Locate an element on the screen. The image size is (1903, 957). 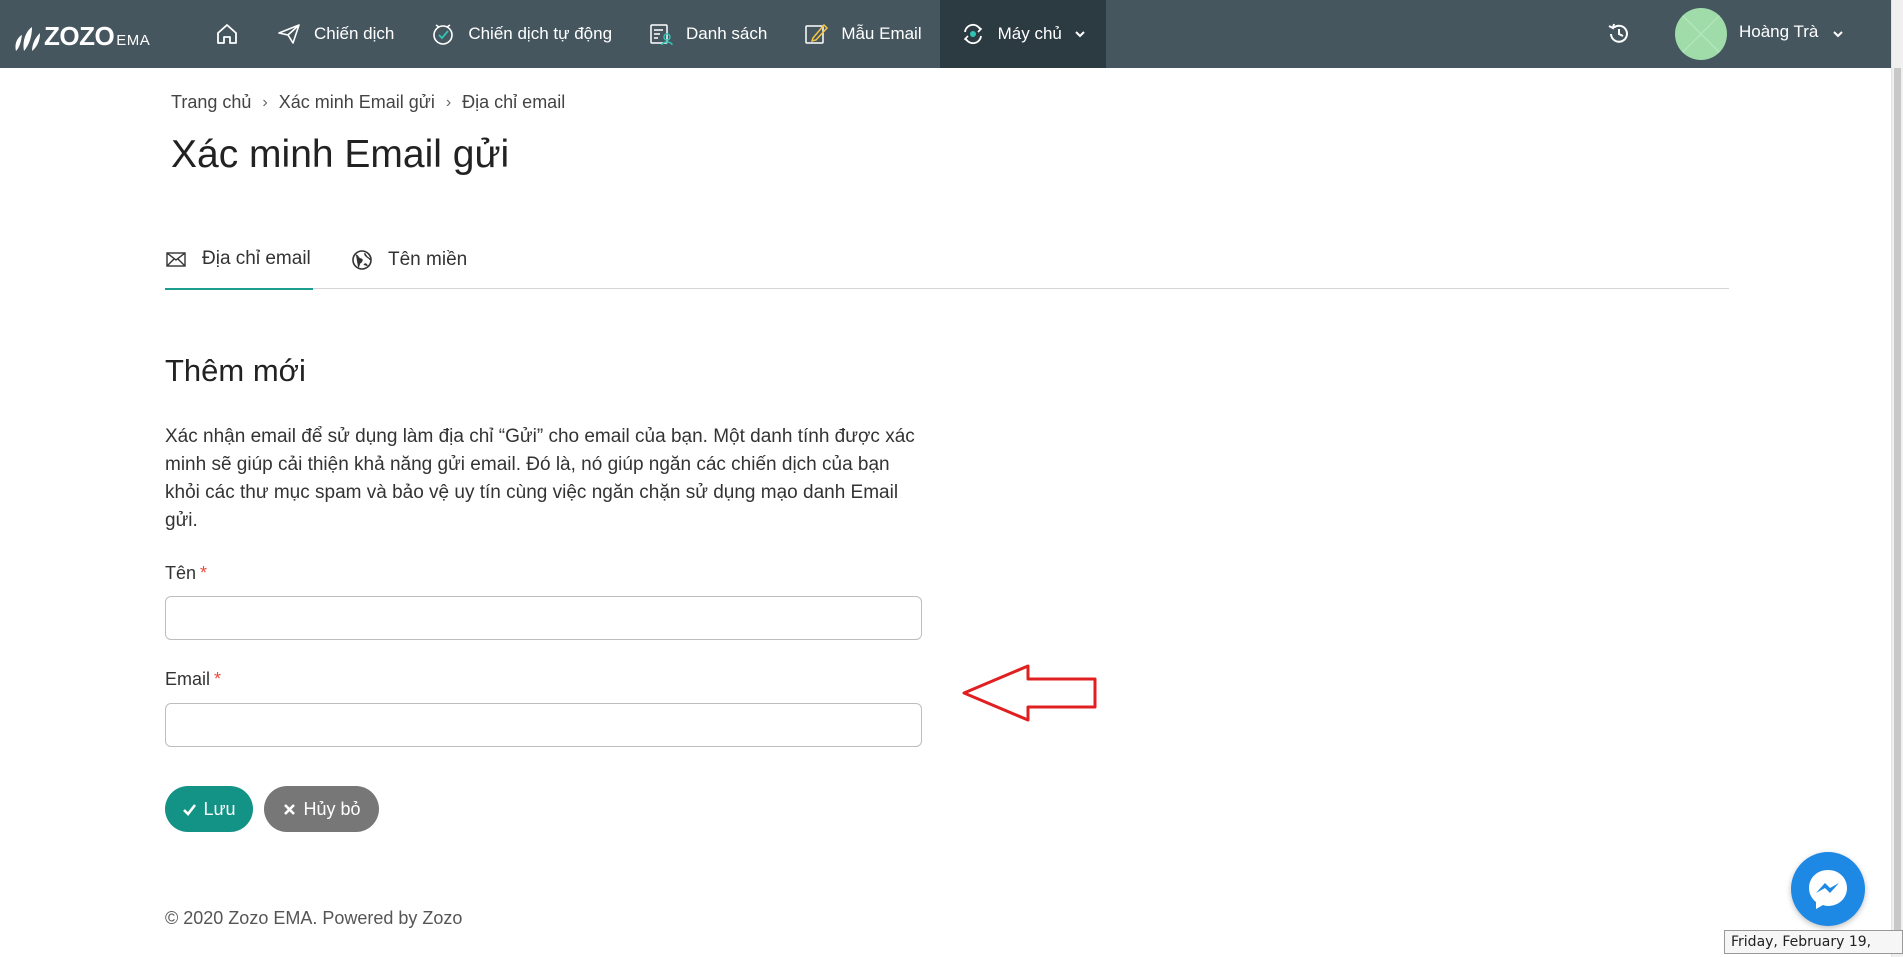
home-icon is located at coordinates (227, 34).